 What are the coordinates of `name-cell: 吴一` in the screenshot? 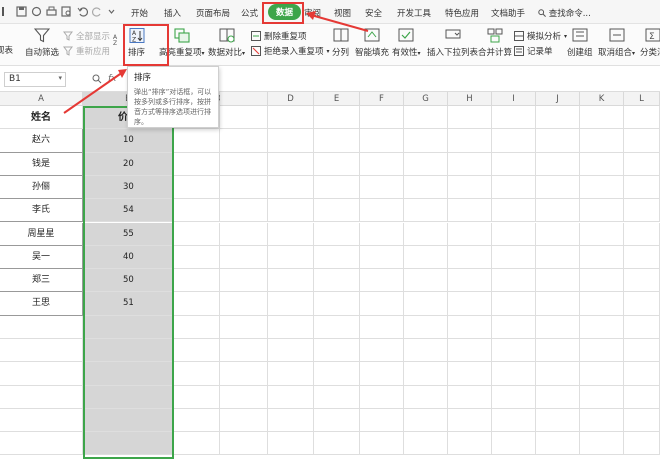 It's located at (41, 257).